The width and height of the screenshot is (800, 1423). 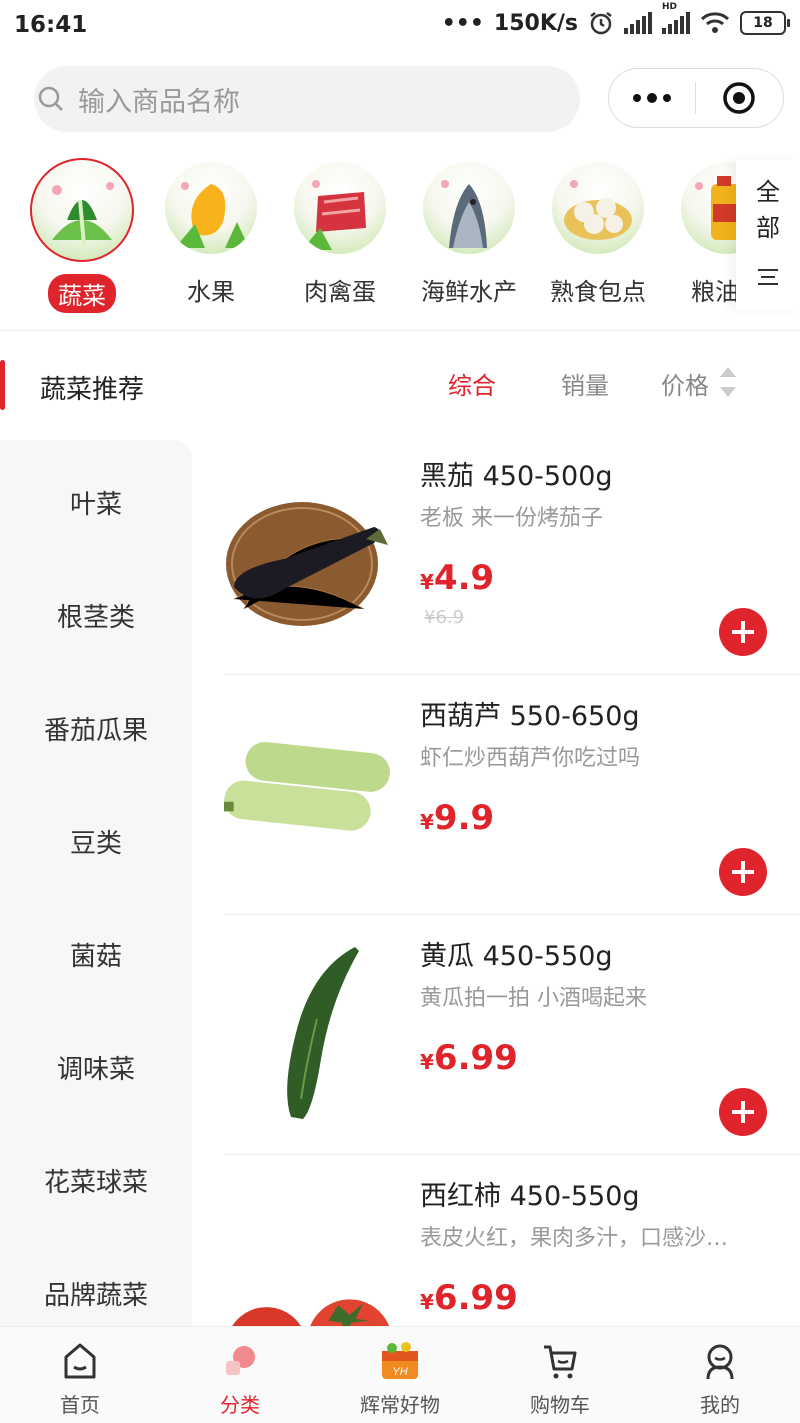 What do you see at coordinates (311, 794) in the screenshot?
I see `product-image-zucchini` at bounding box center [311, 794].